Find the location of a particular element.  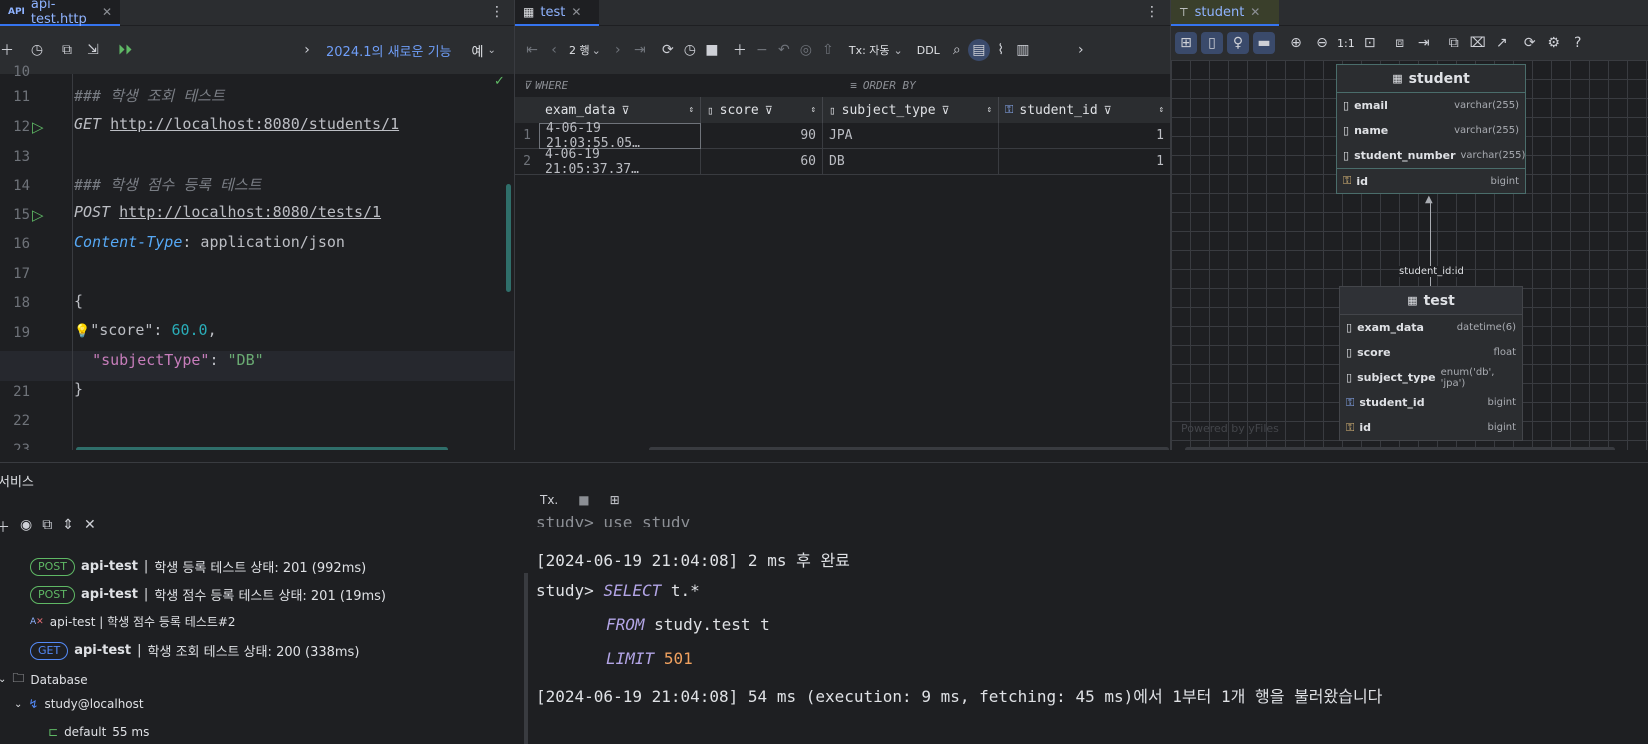

collapse-all-icon: ✕ is located at coordinates (90, 527).